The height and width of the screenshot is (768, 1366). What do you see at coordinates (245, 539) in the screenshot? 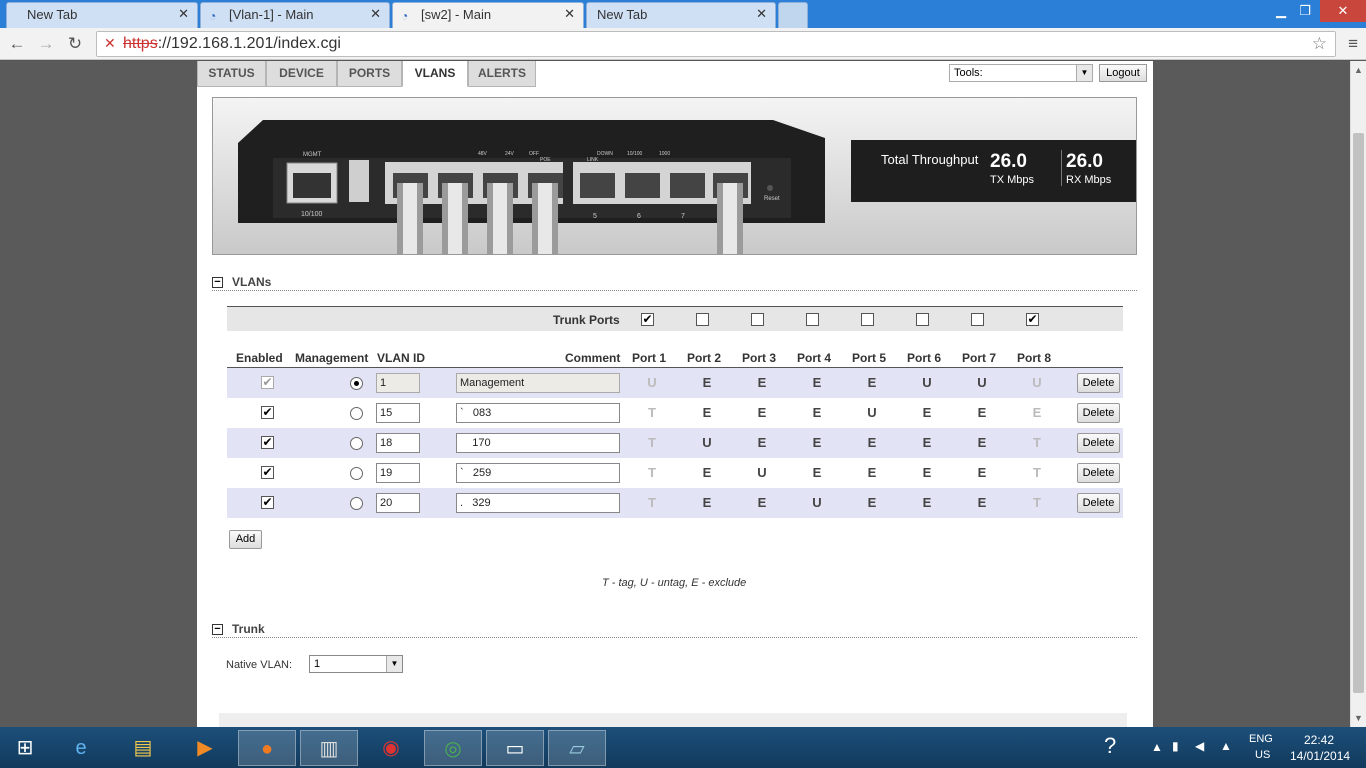
I see `add-vlan-button: Add` at bounding box center [245, 539].